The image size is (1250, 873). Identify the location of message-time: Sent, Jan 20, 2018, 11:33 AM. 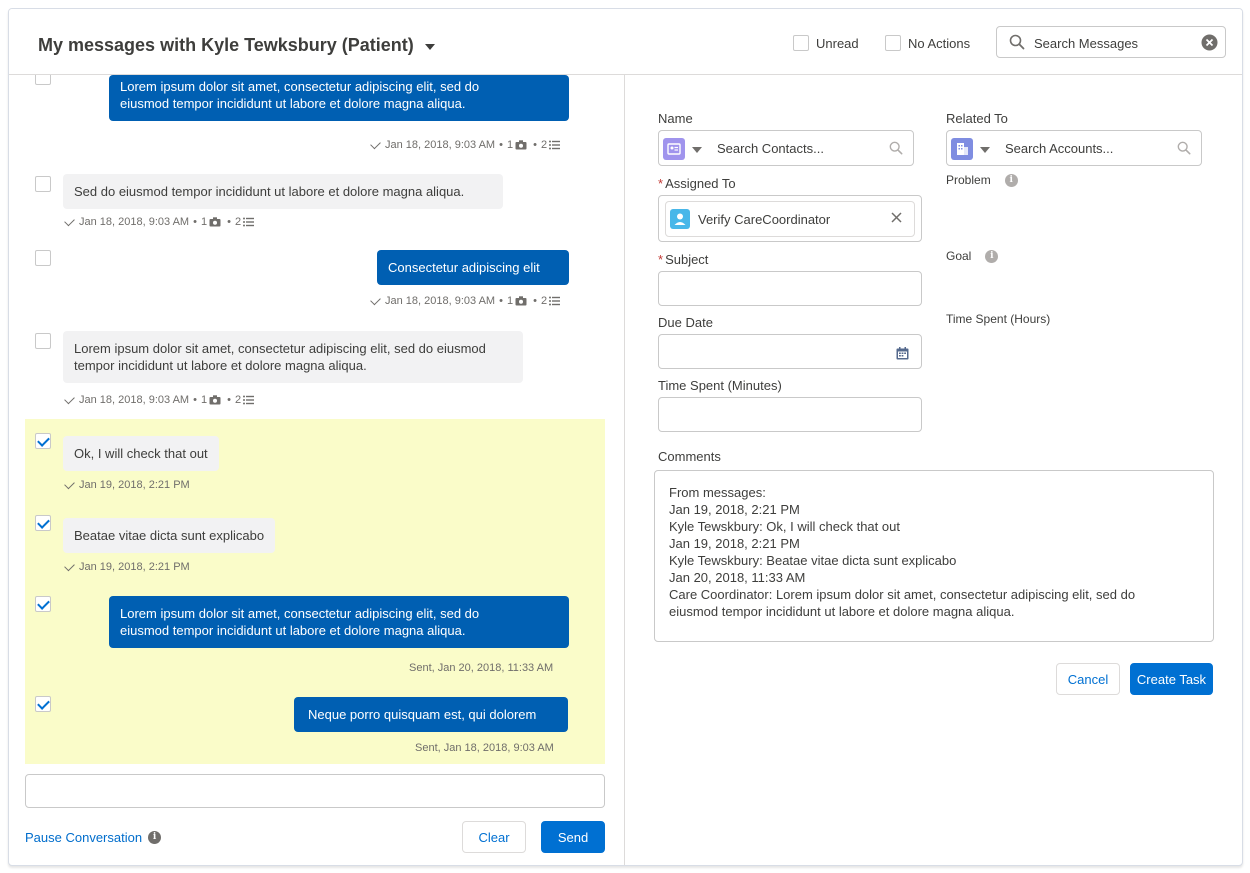
(481, 668).